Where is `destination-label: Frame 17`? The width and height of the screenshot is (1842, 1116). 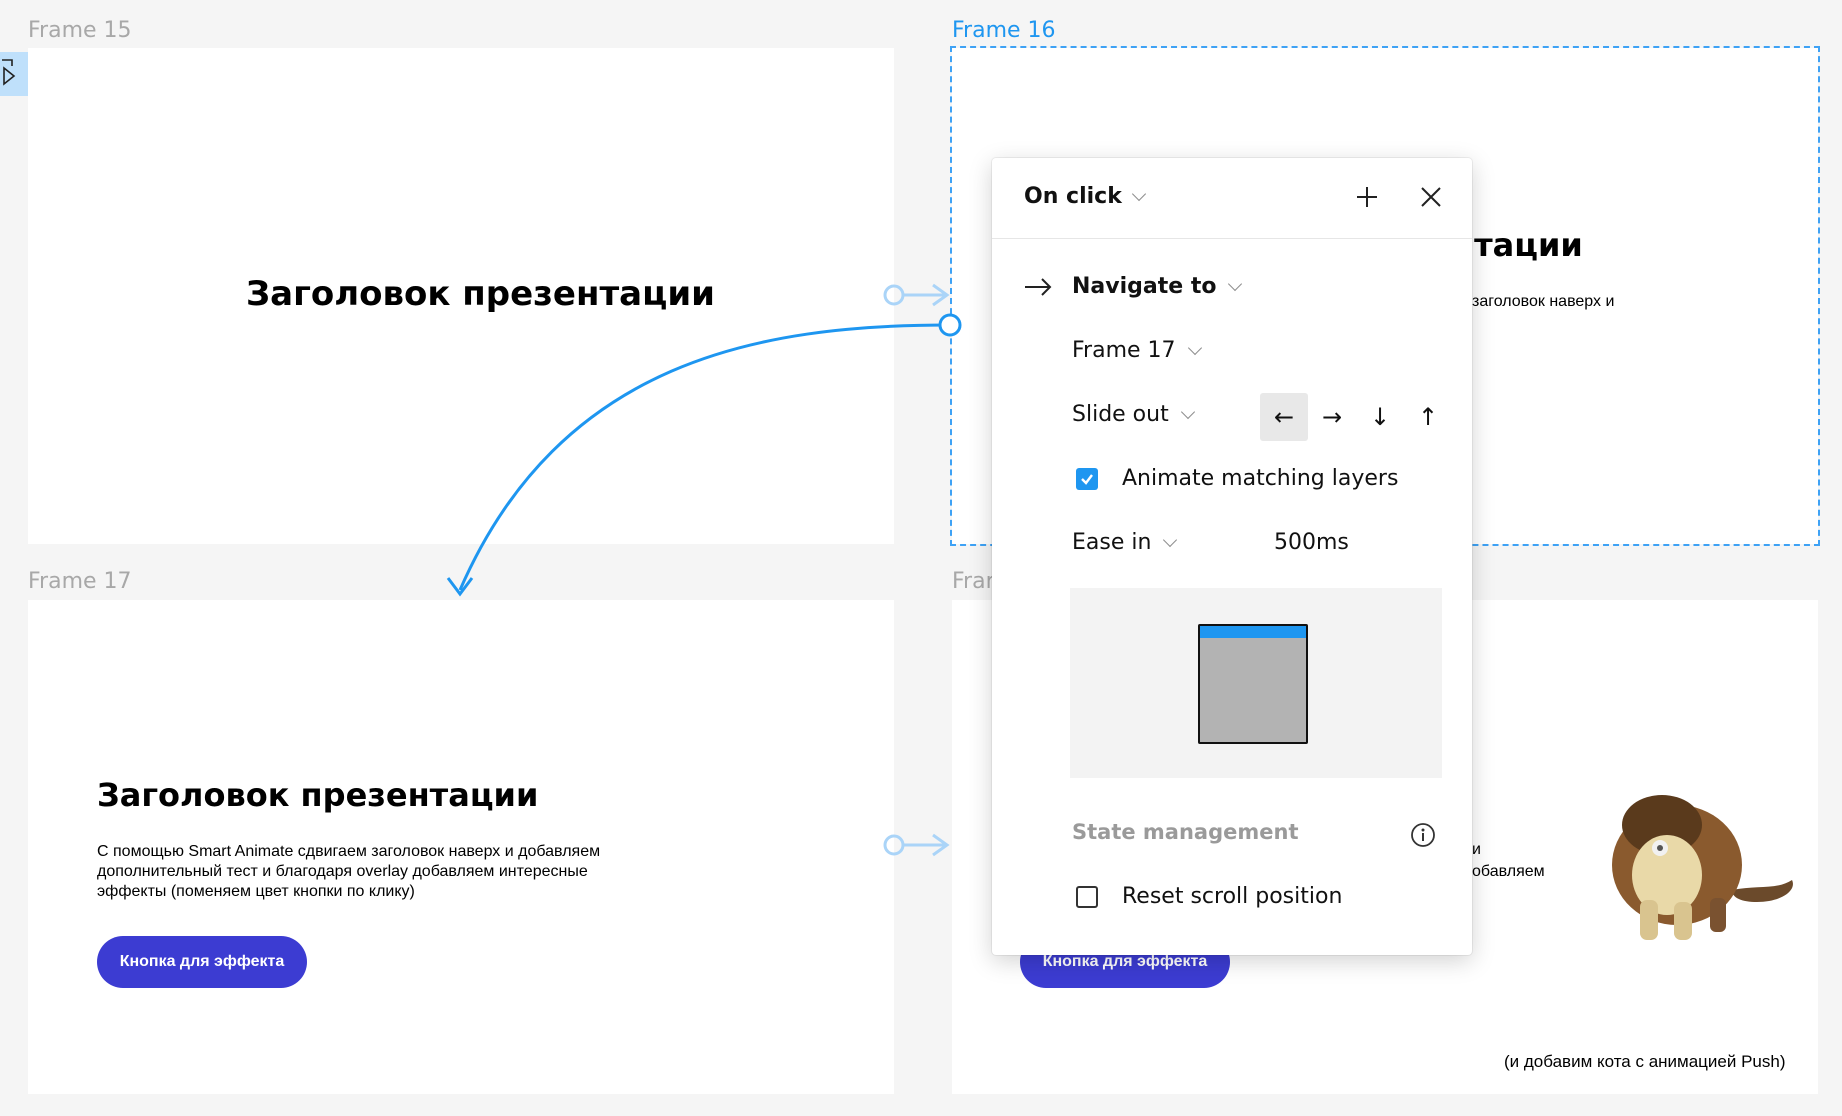 destination-label: Frame 17 is located at coordinates (1124, 350).